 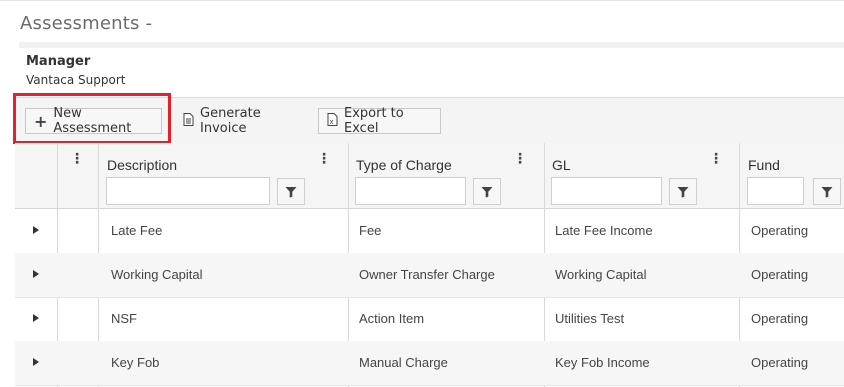 I want to click on svg-text: x, so click(x=332, y=122).